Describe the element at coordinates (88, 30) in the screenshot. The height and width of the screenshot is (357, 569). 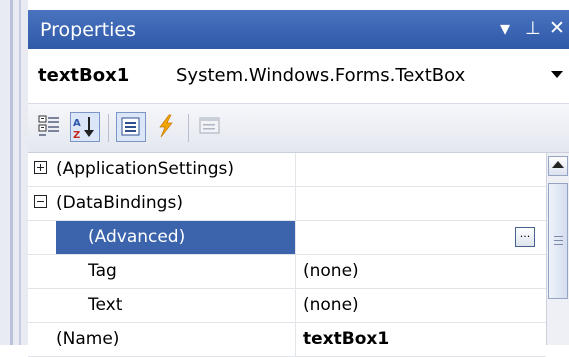
I see `window-title: Properties` at that location.